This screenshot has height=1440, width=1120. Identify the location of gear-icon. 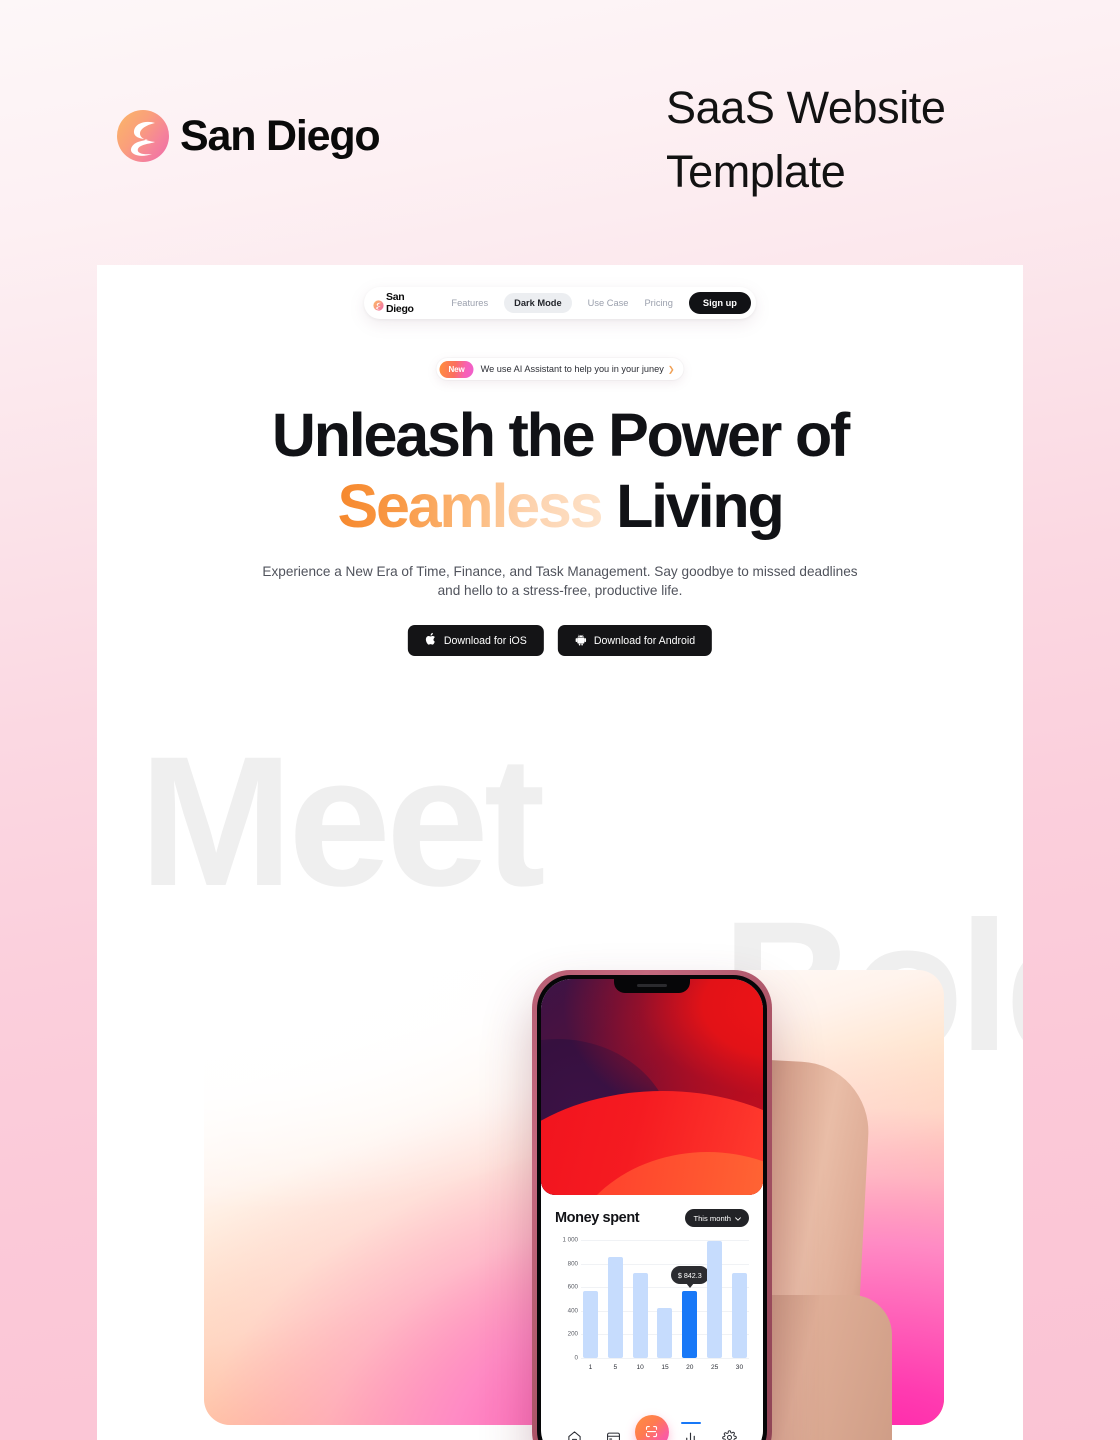
(729, 1434).